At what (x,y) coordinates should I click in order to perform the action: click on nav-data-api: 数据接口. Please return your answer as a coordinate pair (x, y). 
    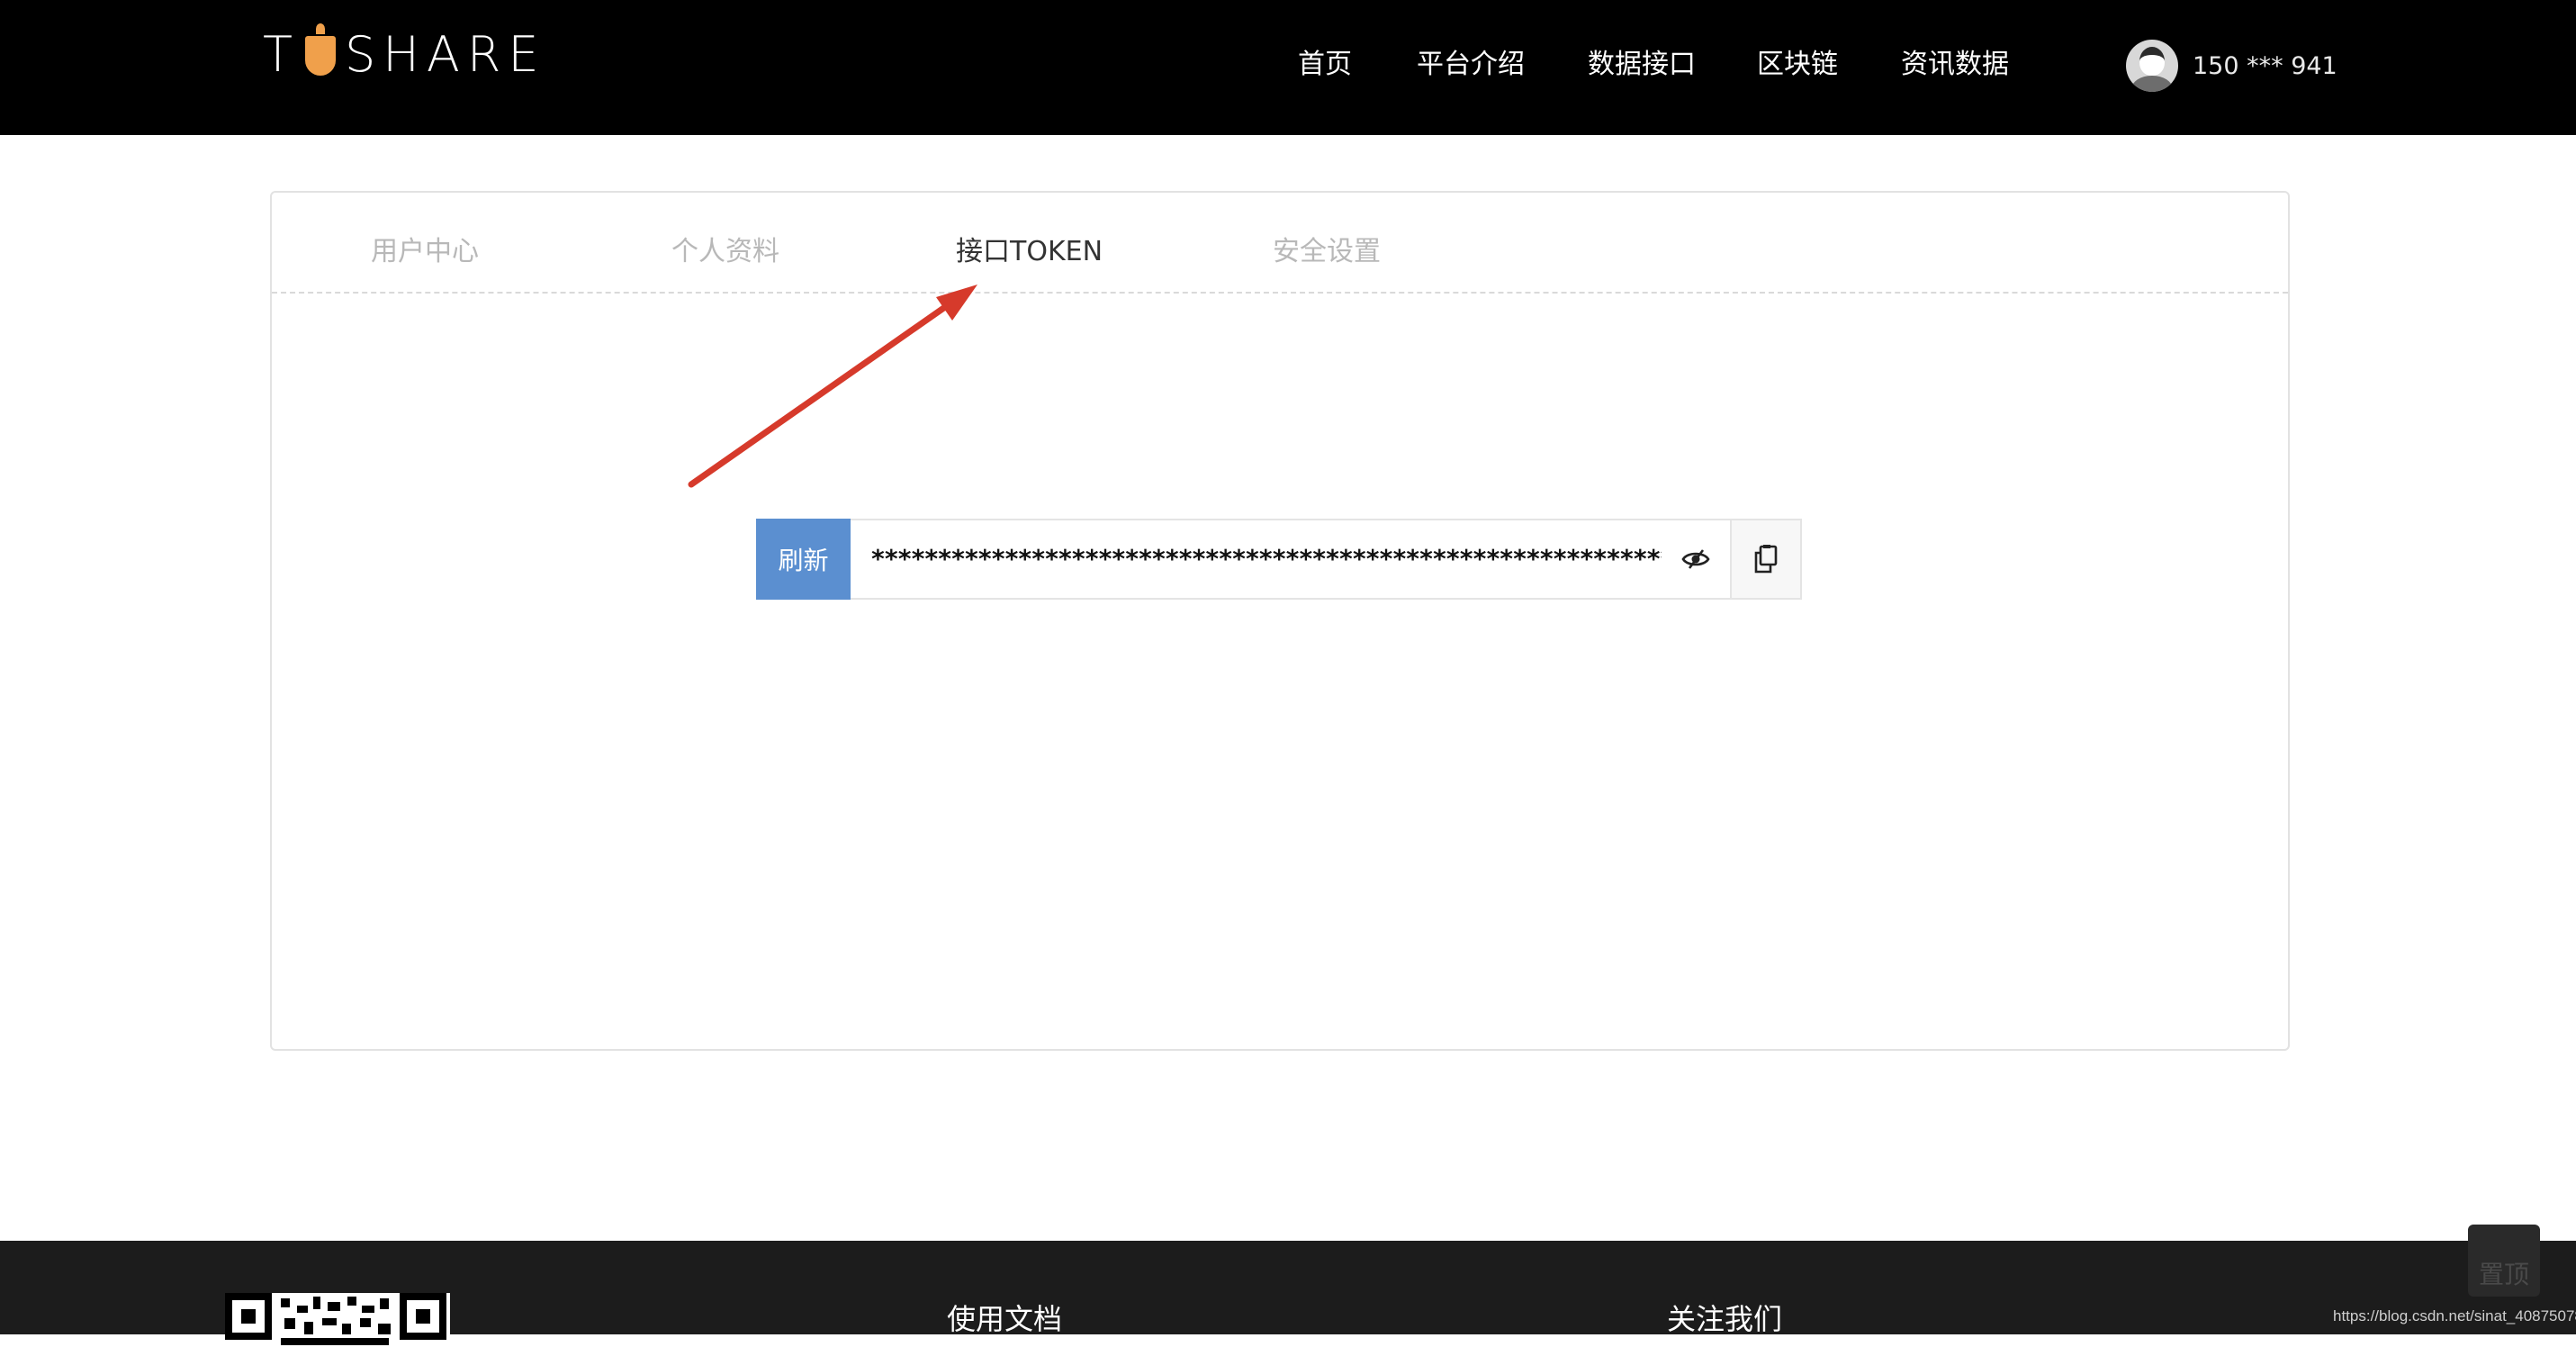
    Looking at the image, I should click on (1642, 65).